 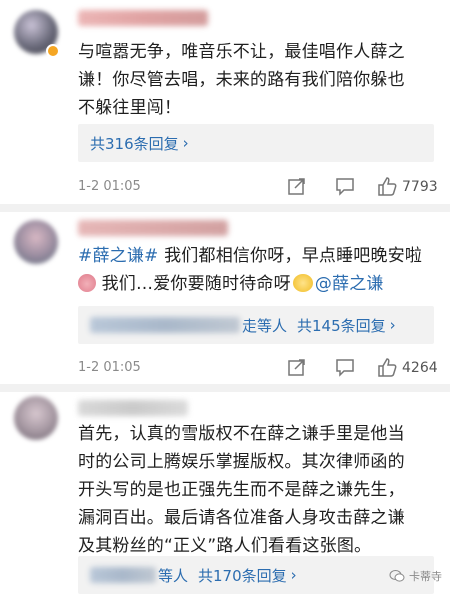 I want to click on comment-meta: 1-2 01:05 7793, so click(x=258, y=187).